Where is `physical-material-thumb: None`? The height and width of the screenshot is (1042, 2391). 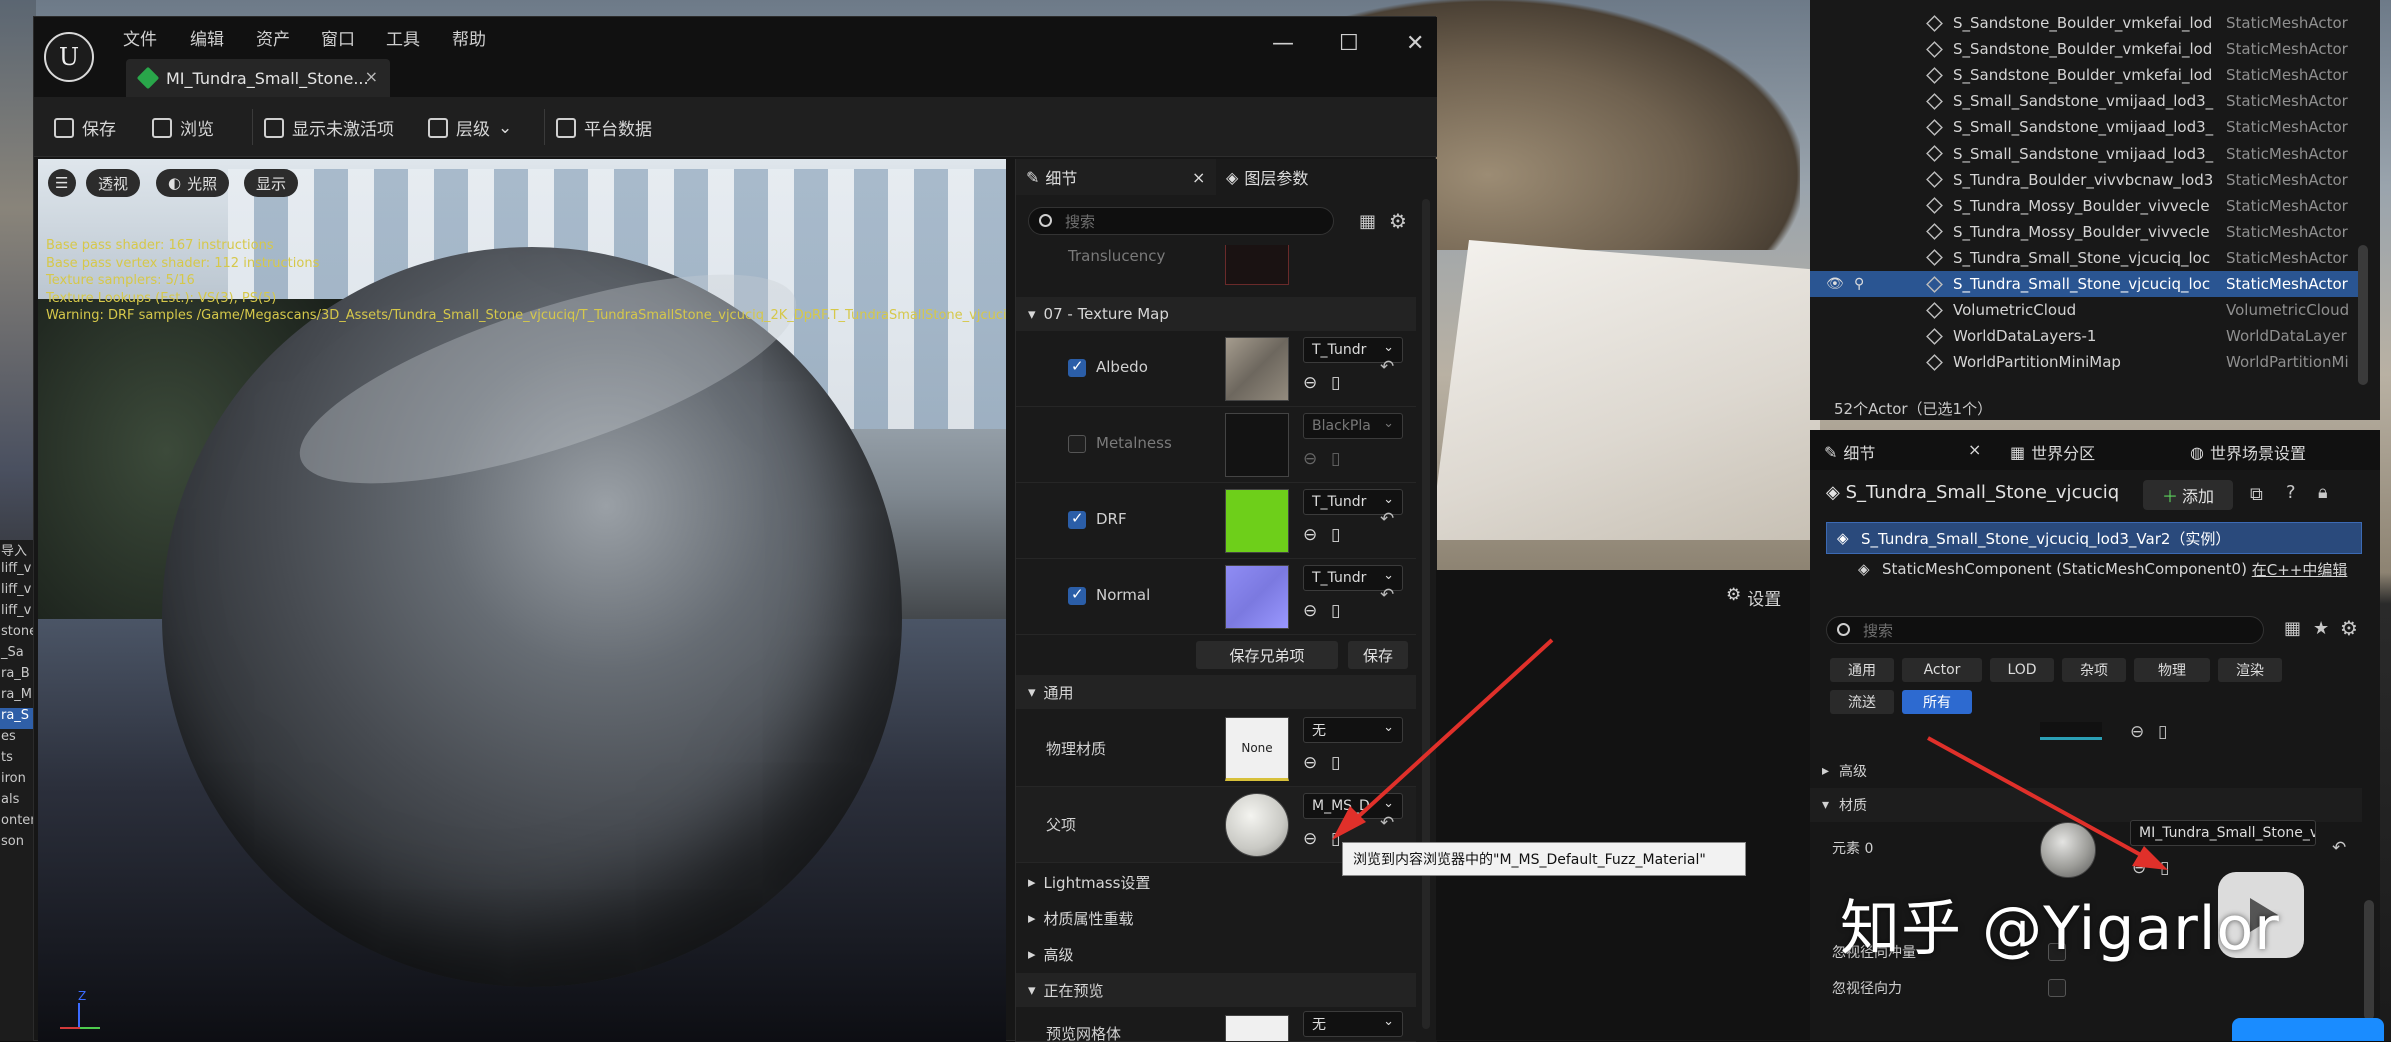 physical-material-thumb: None is located at coordinates (1257, 749).